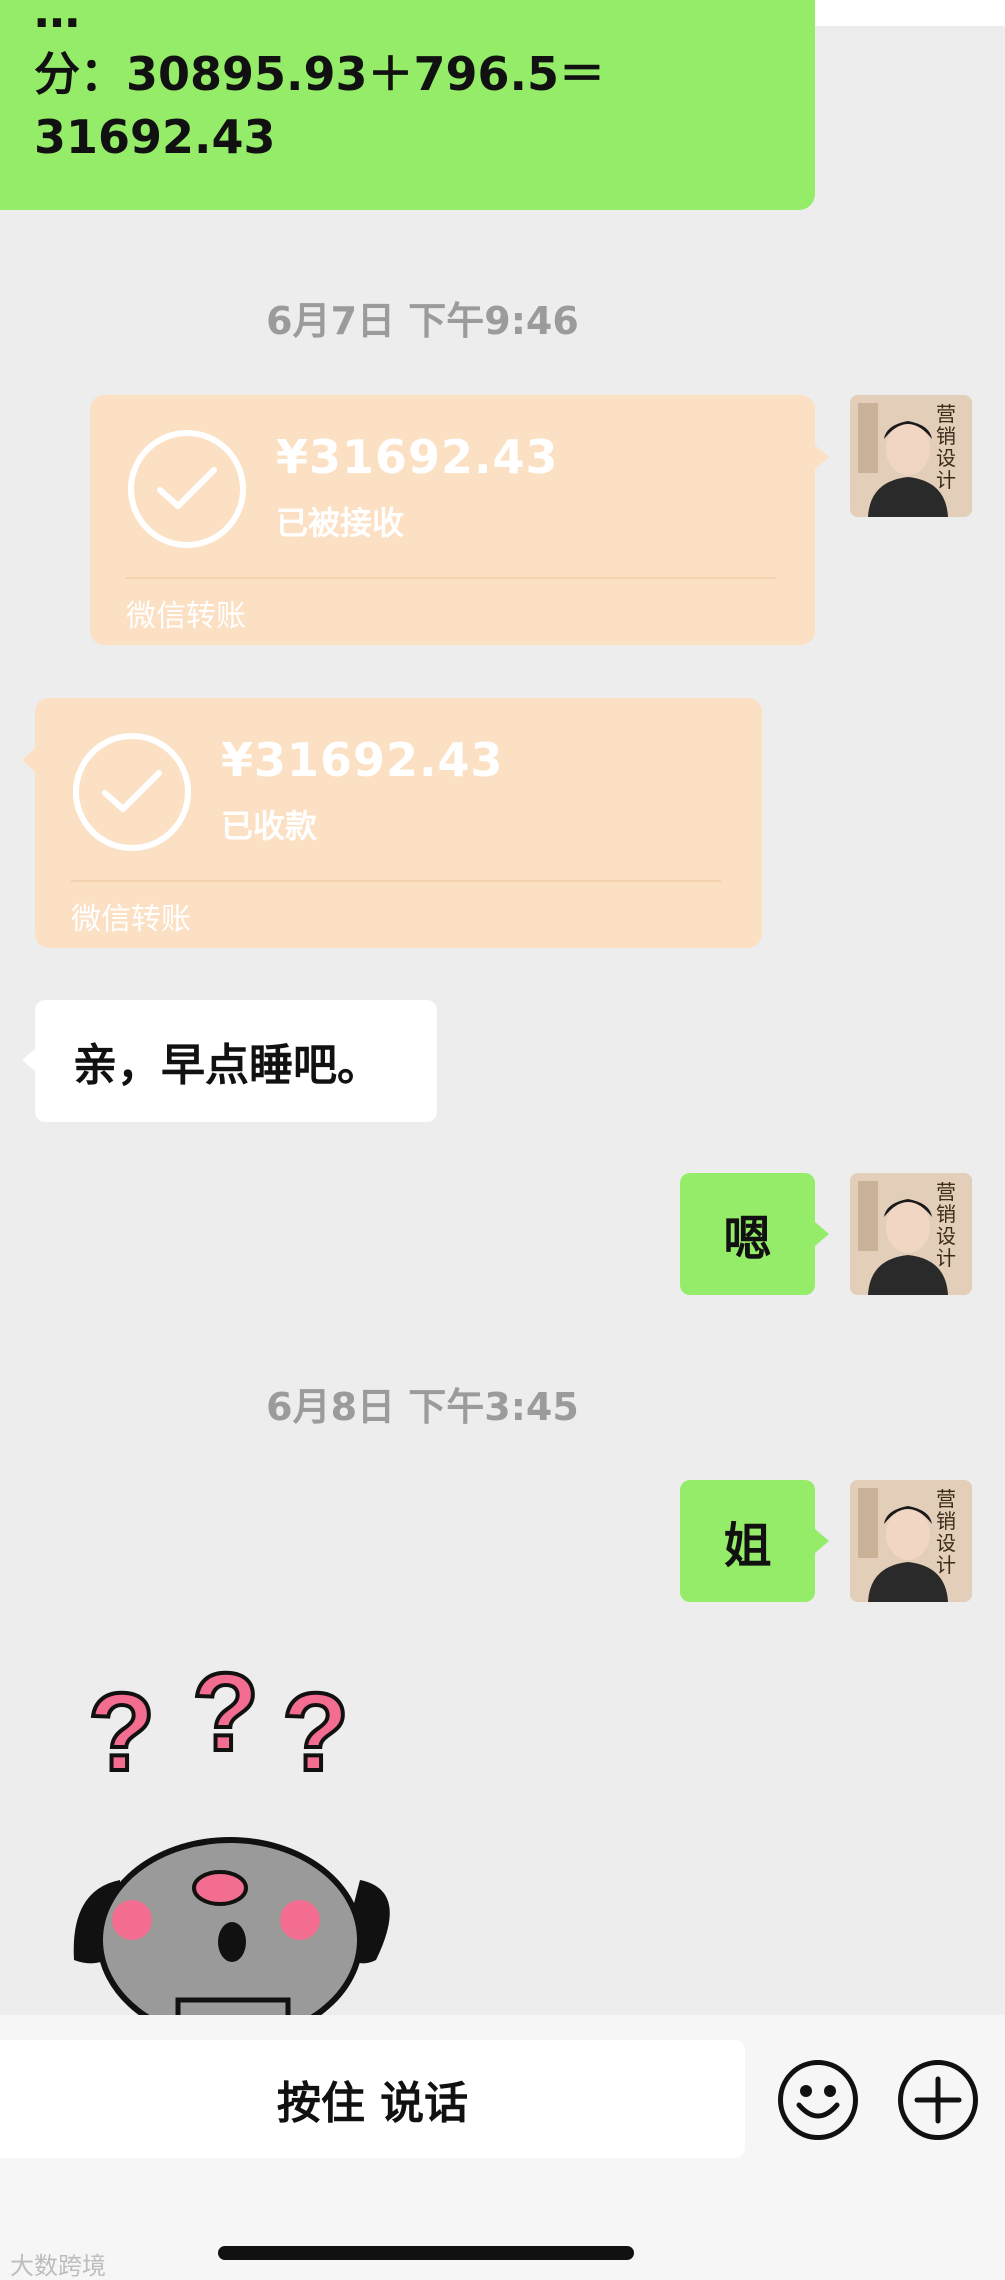 This screenshot has width=1005, height=2280. Describe the element at coordinates (398, 823) in the screenshot. I see `transfer-received-bubble: ¥31692.43 已收款 微信转账` at that location.